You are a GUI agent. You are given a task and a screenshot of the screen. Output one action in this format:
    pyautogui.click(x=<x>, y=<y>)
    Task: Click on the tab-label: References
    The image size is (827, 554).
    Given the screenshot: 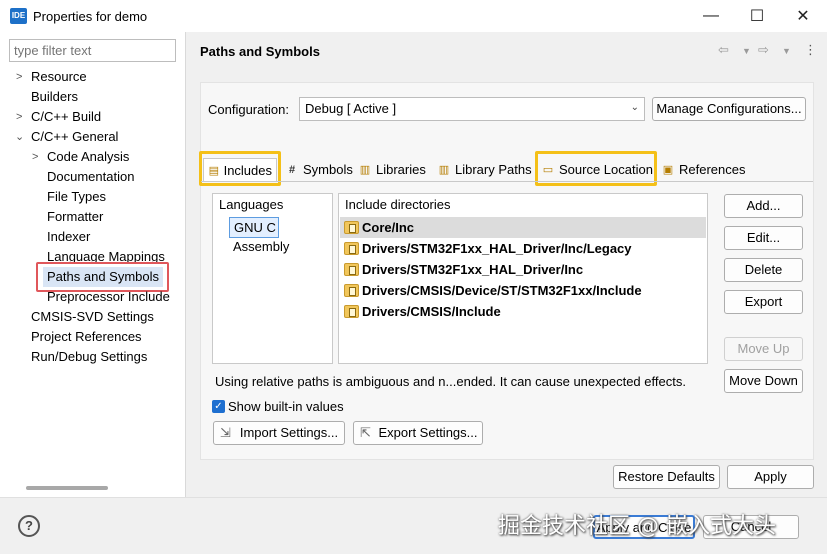 What is the action you would take?
    pyautogui.click(x=712, y=169)
    